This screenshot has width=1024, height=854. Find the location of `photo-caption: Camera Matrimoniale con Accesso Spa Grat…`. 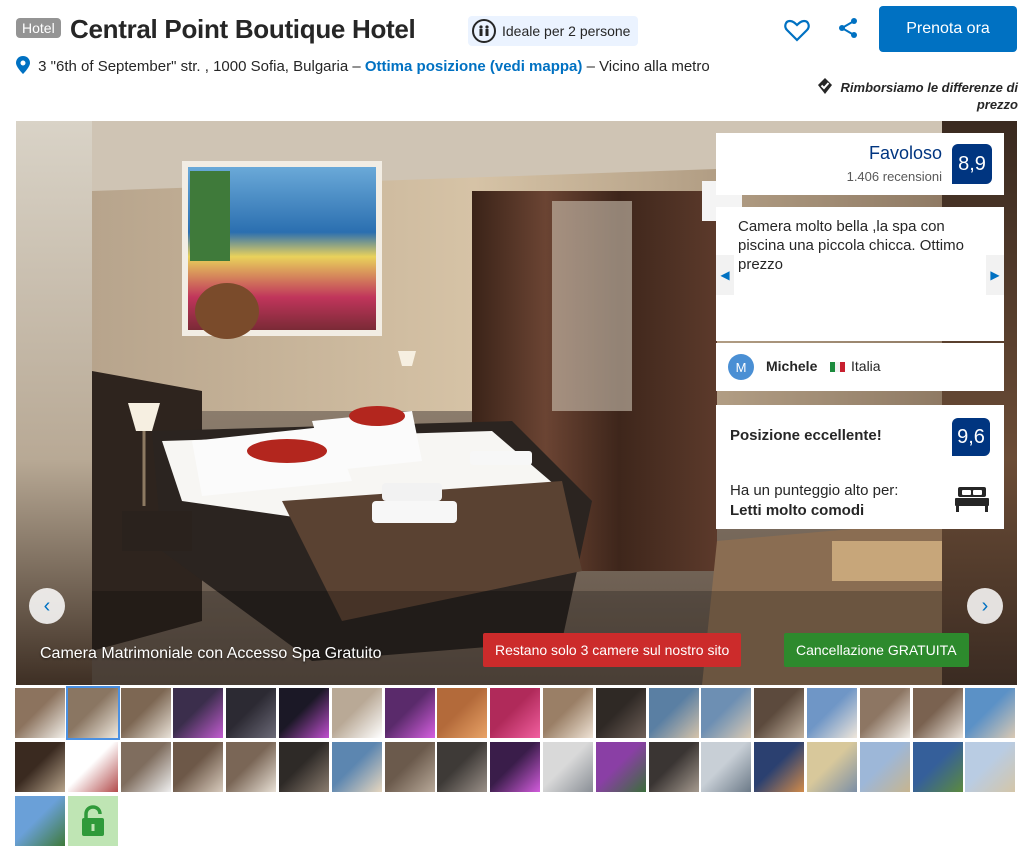

photo-caption: Camera Matrimoniale con Accesso Spa Grat… is located at coordinates (211, 653).